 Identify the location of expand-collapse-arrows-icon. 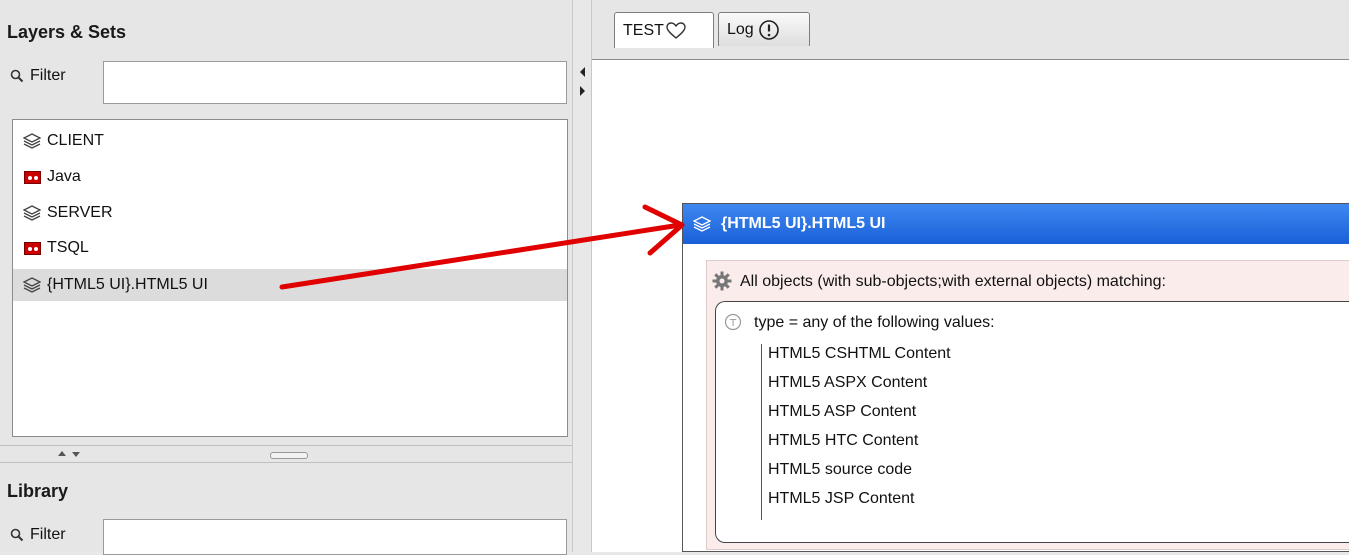
(583, 86).